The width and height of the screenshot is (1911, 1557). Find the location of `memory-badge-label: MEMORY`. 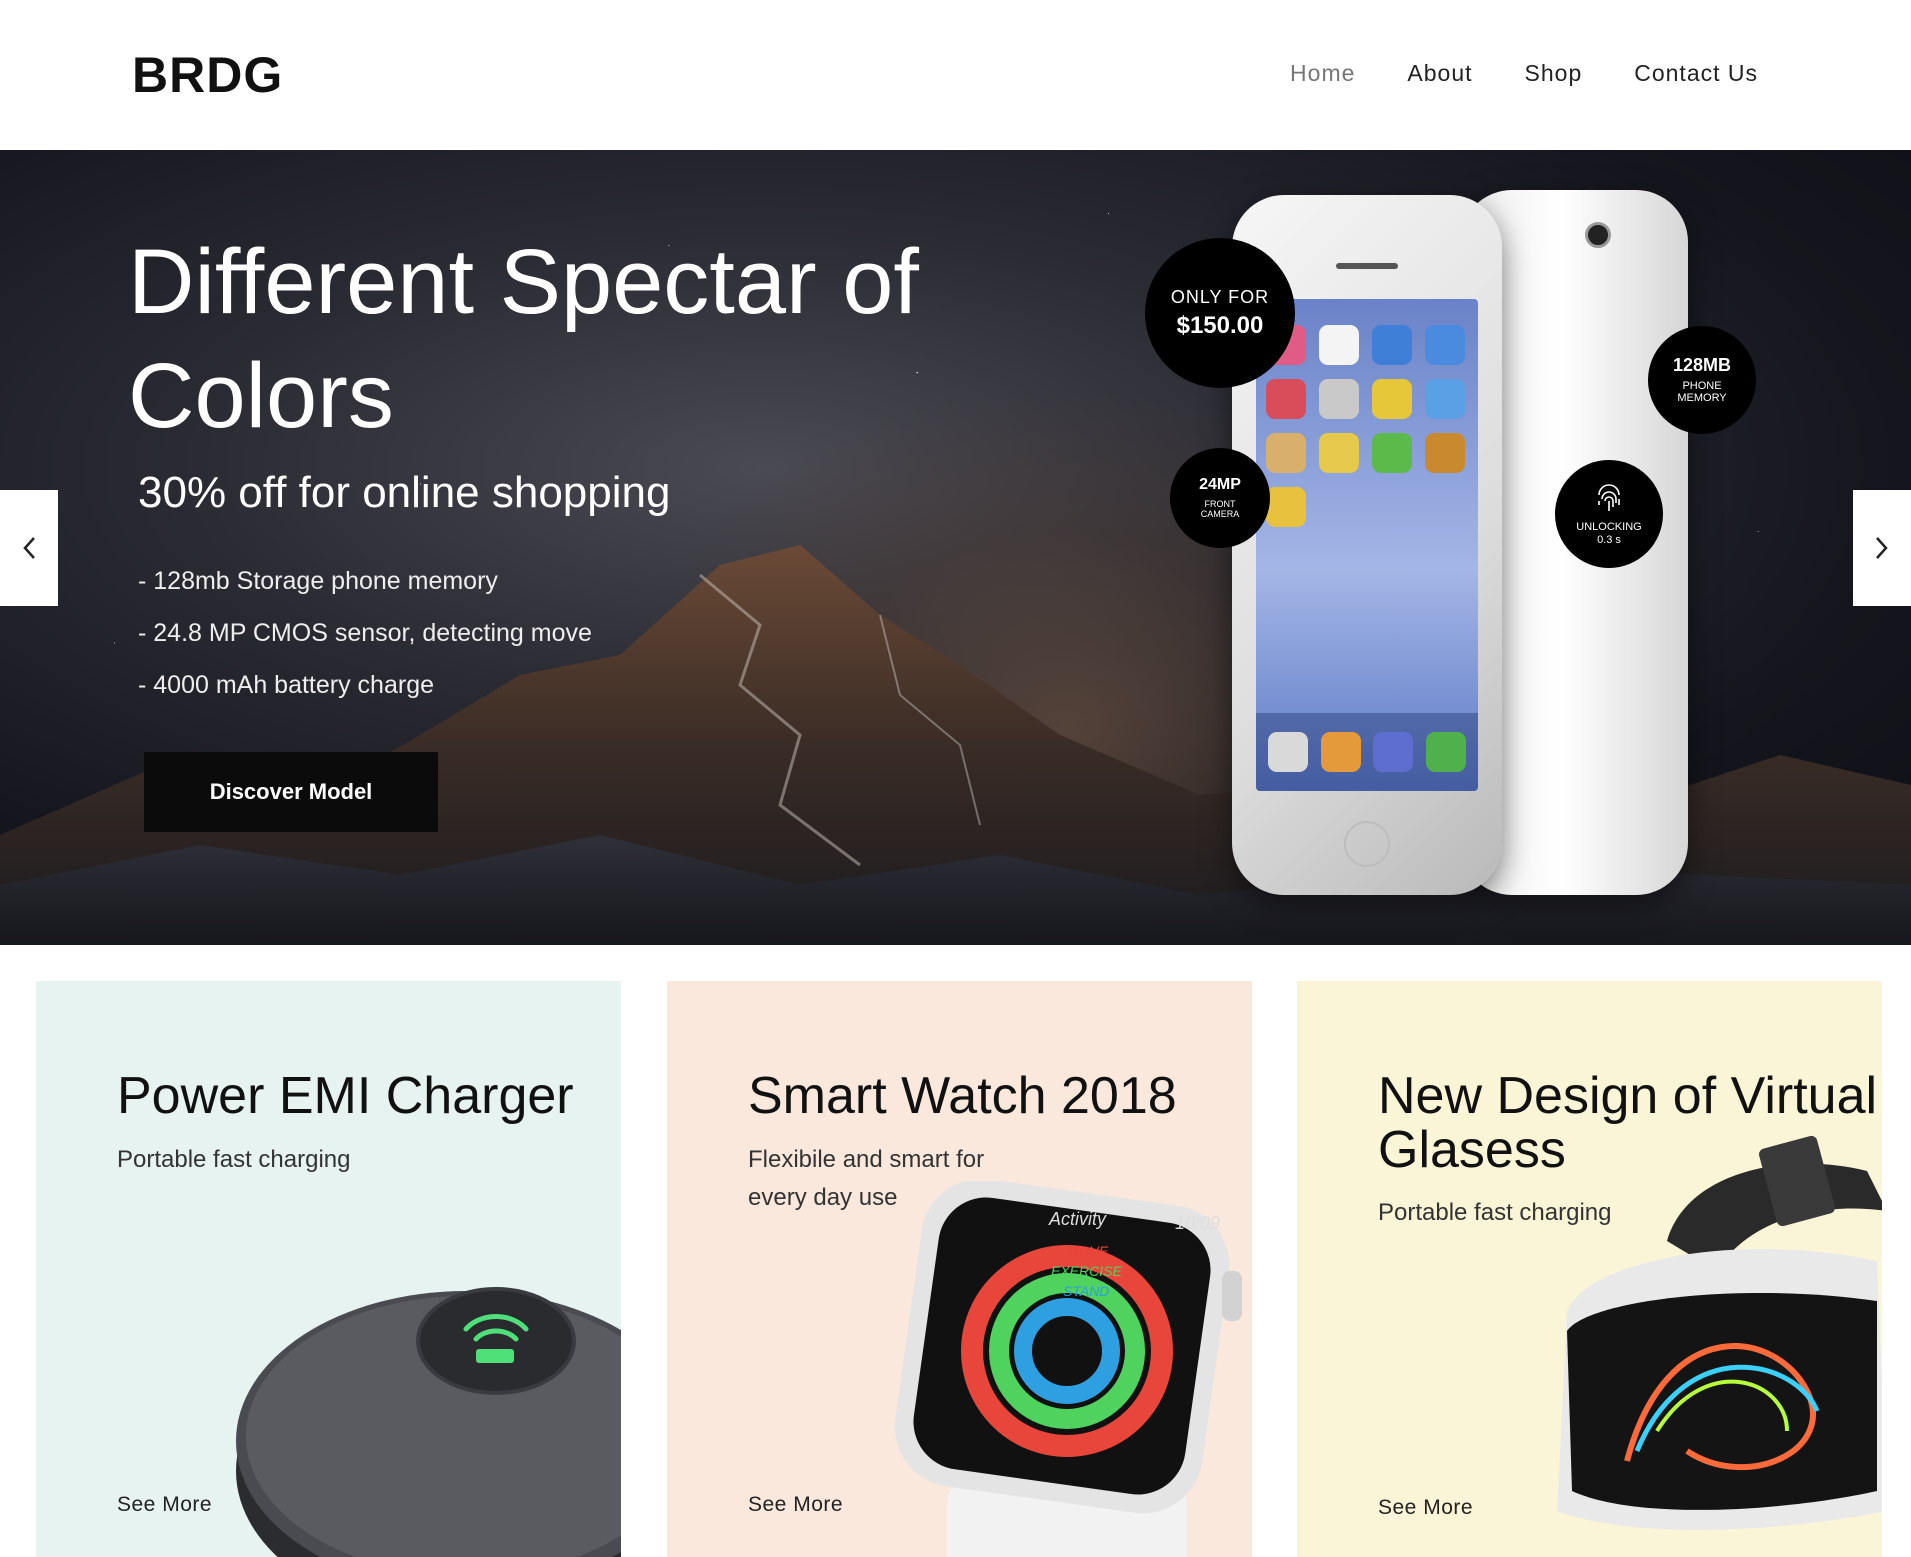

memory-badge-label: MEMORY is located at coordinates (1702, 398).